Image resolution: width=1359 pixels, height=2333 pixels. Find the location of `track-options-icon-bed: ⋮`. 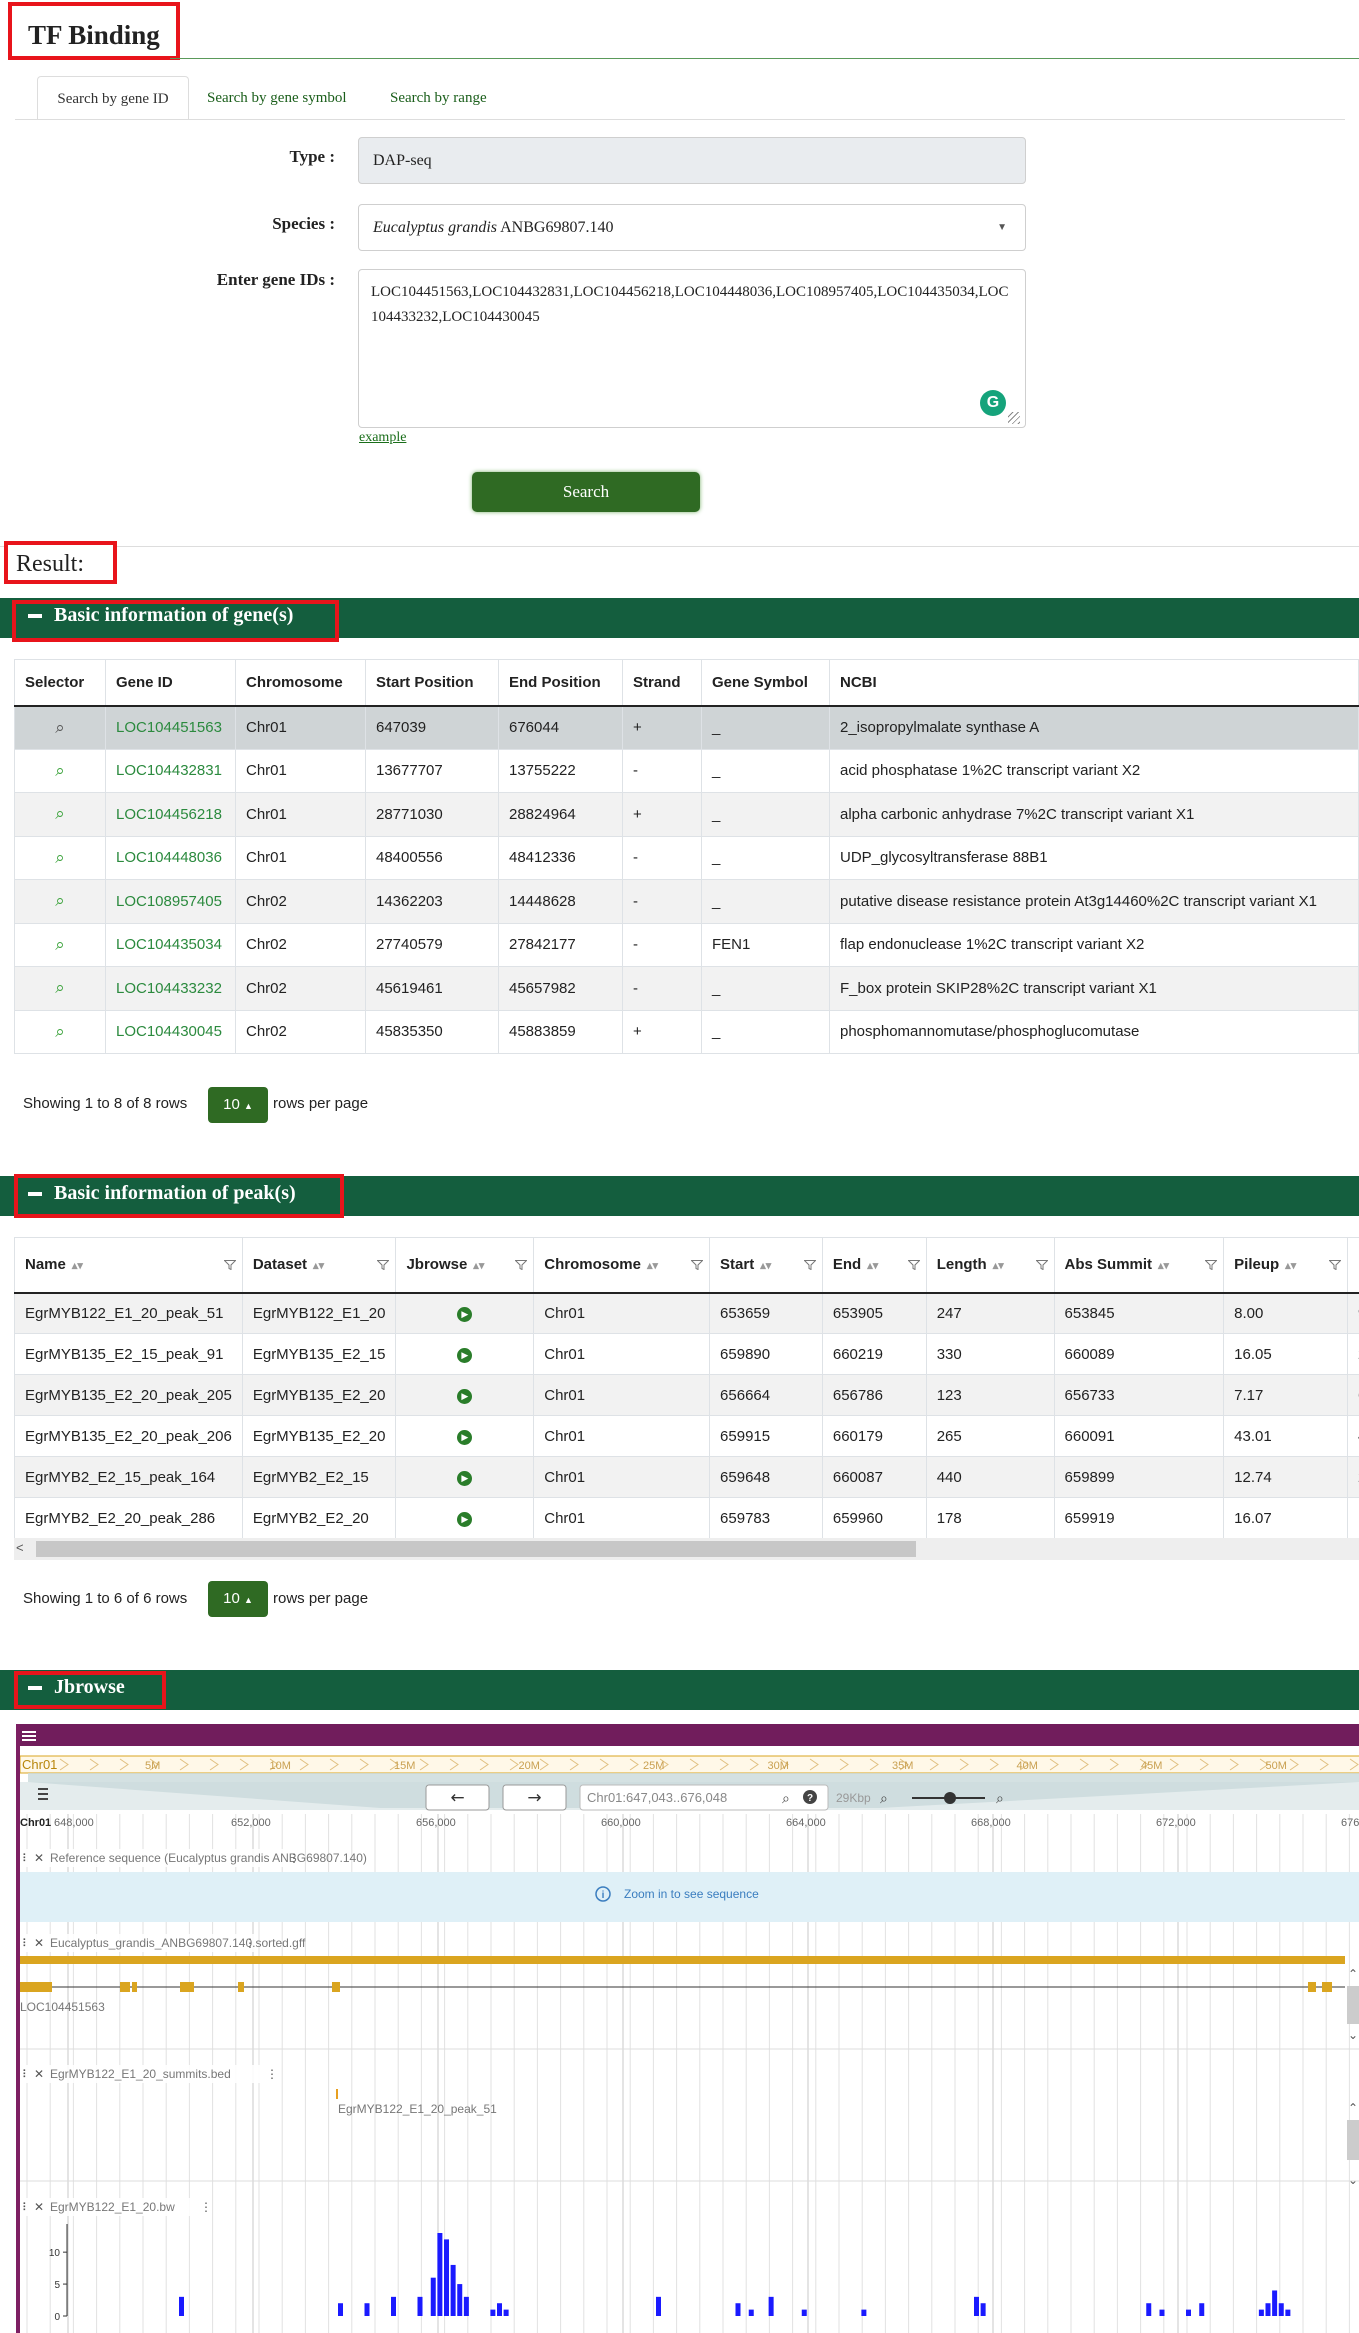

track-options-icon-bed: ⋮ is located at coordinates (272, 2074).